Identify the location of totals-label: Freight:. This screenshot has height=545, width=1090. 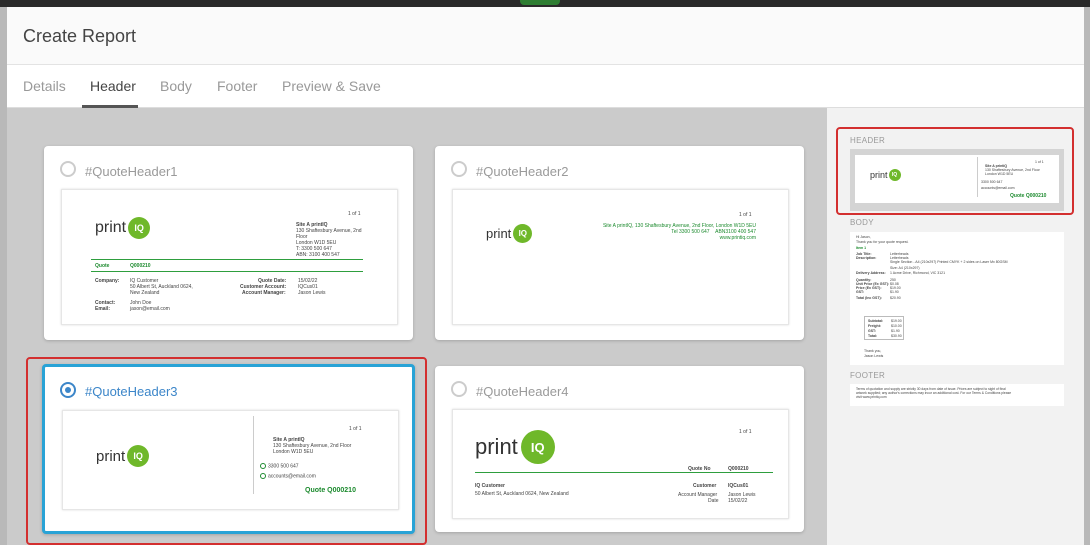
(875, 326).